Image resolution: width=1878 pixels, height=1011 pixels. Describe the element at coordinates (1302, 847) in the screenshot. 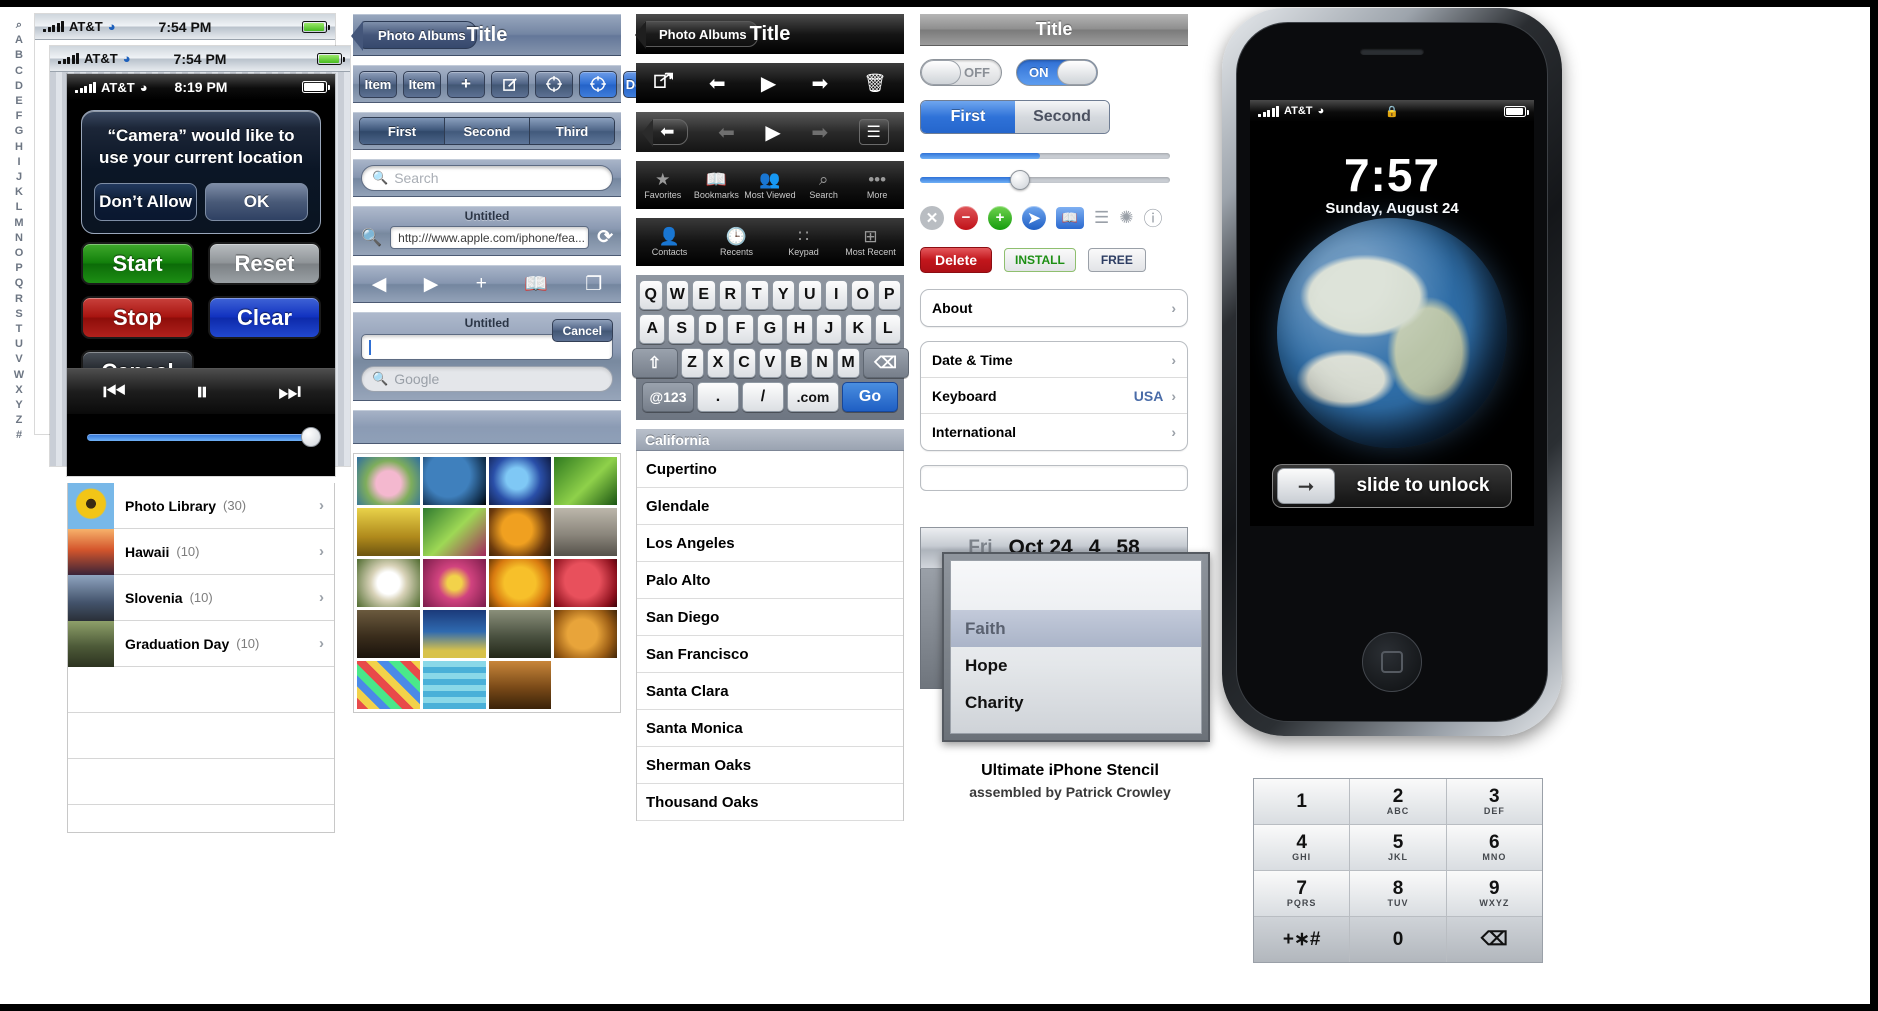

I see `keypad-key-4: 4 GHI` at that location.